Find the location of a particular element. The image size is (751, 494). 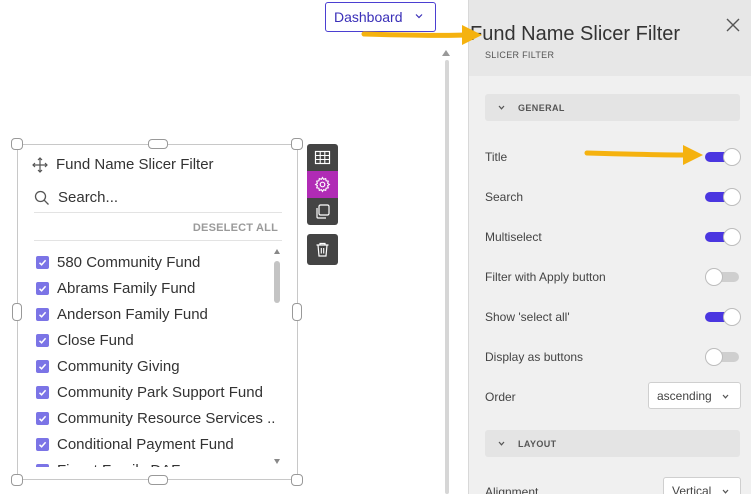

option-multiselect-label: Multiselect is located at coordinates (513, 237).